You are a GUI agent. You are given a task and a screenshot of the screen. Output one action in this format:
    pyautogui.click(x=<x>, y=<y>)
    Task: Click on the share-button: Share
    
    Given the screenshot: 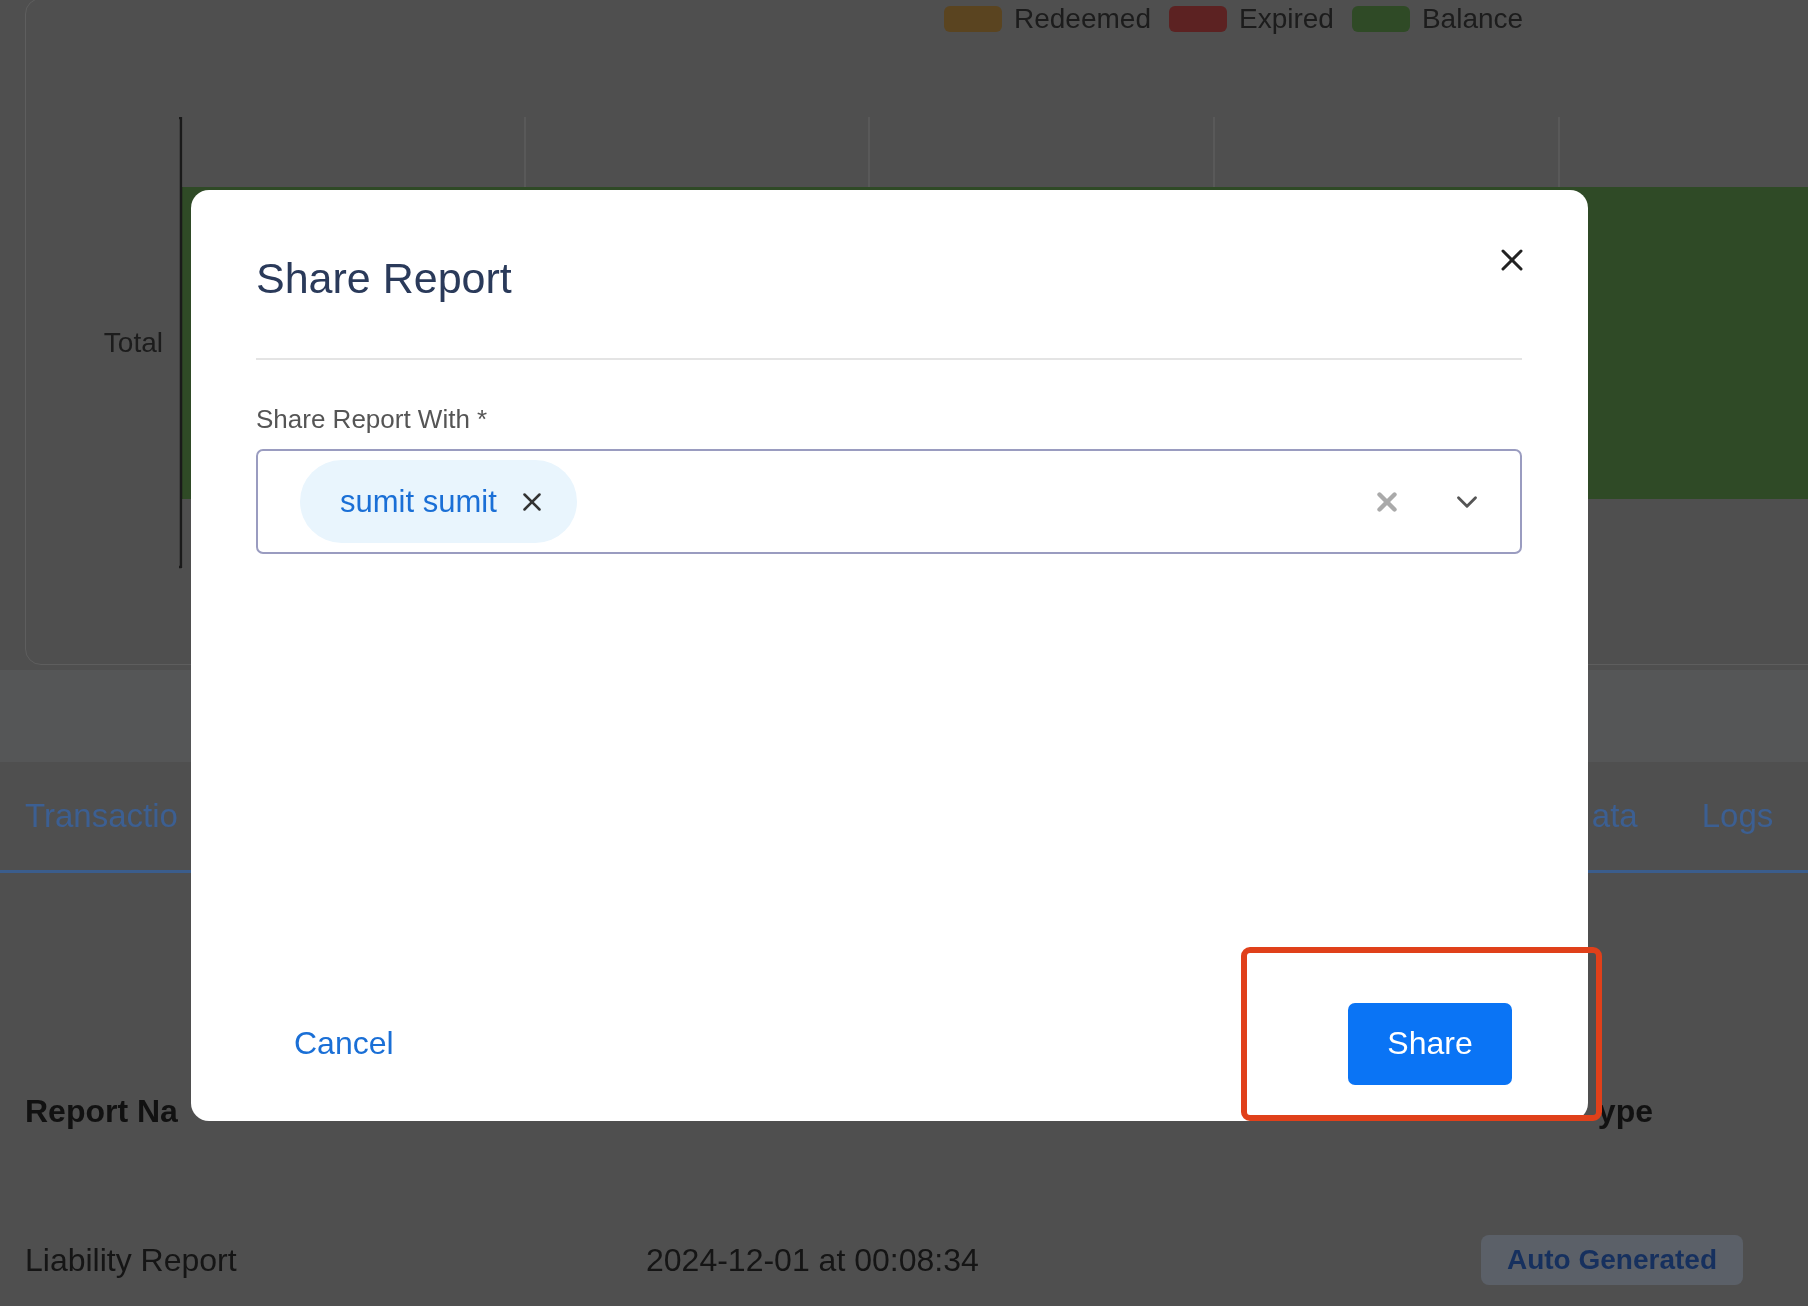 What is the action you would take?
    pyautogui.click(x=1430, y=1043)
    